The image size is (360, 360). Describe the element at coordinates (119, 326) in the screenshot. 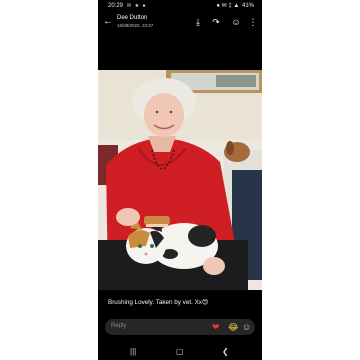

I see `reply-placeholder: Reply` at that location.